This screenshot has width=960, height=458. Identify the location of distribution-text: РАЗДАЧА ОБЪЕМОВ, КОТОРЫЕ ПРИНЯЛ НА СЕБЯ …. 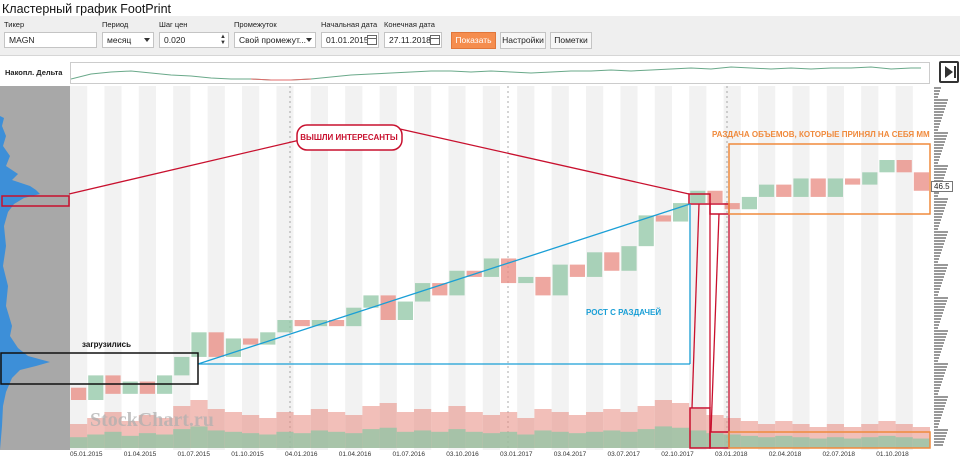
(821, 134).